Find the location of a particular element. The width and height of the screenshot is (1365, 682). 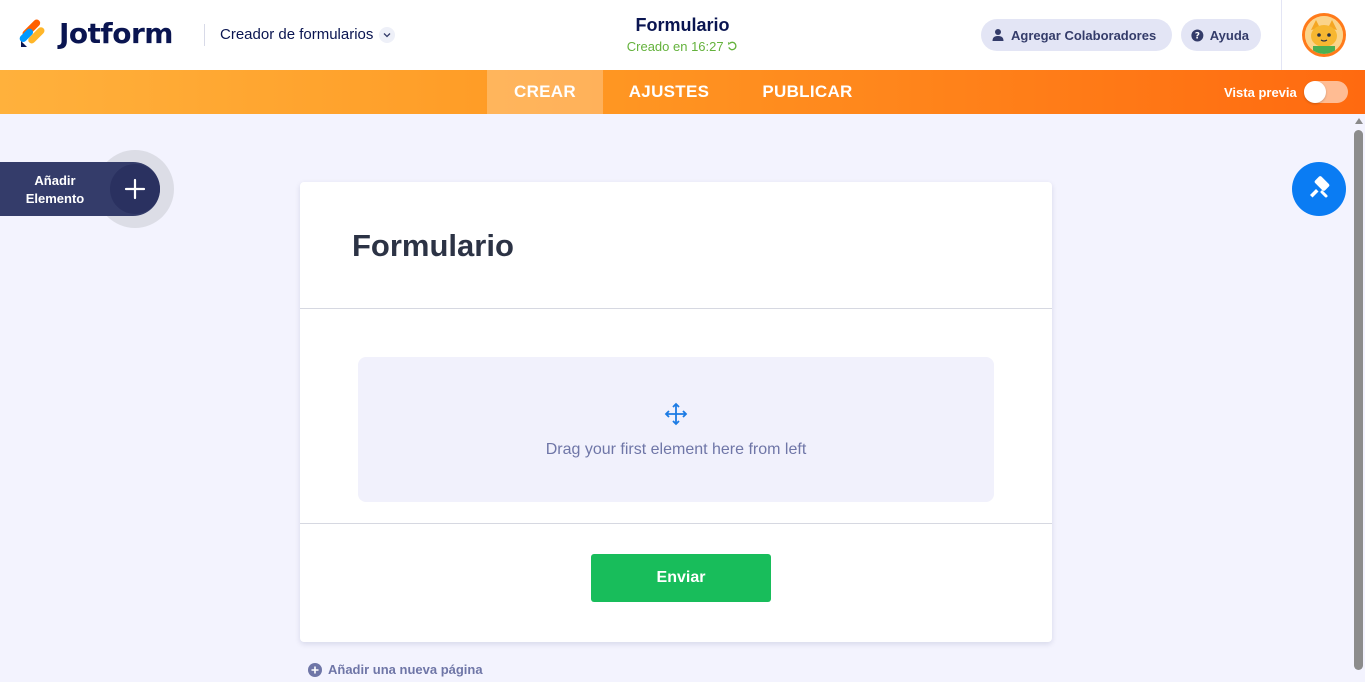

submit-button: Enviar is located at coordinates (681, 578).